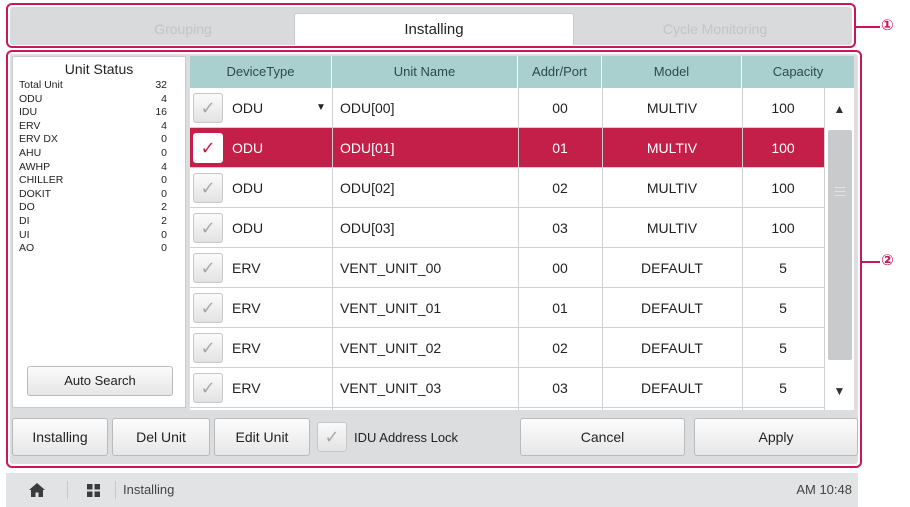  What do you see at coordinates (164, 220) in the screenshot?
I see `unit-status-count: 2` at bounding box center [164, 220].